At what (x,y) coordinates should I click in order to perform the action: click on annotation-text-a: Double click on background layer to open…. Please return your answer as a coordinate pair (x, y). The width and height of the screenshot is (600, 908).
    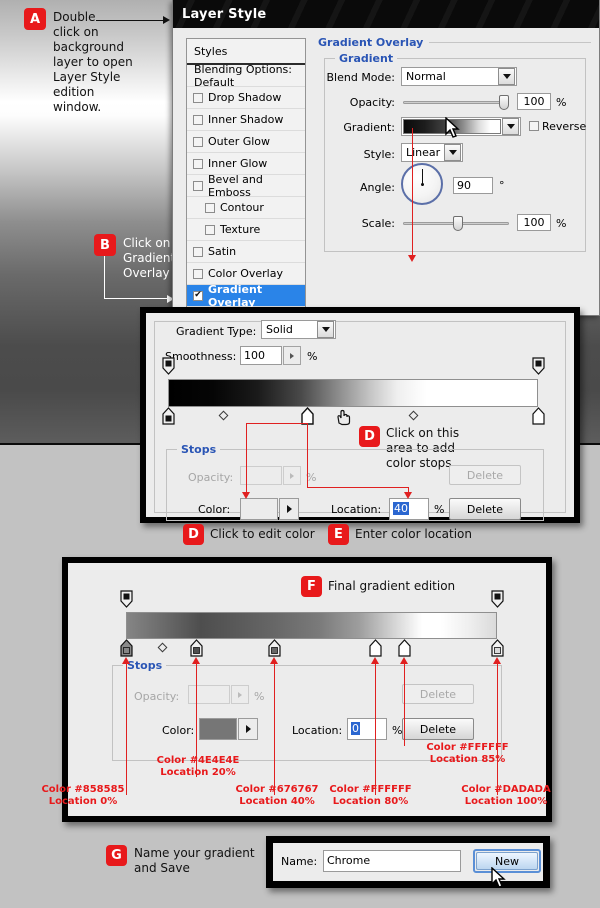
    Looking at the image, I should click on (93, 62).